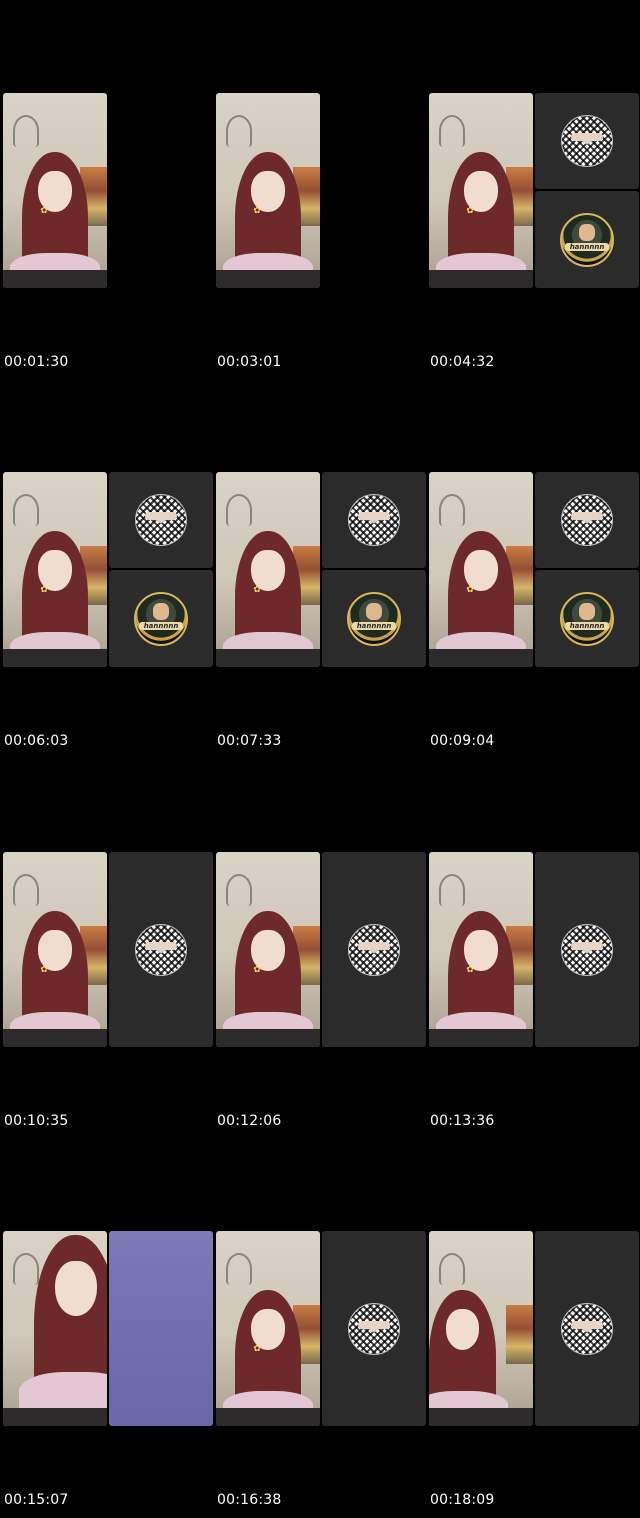  Describe the element at coordinates (108, 990) in the screenshot. I see `thumbnail-7: ✿ 00:10:35` at that location.